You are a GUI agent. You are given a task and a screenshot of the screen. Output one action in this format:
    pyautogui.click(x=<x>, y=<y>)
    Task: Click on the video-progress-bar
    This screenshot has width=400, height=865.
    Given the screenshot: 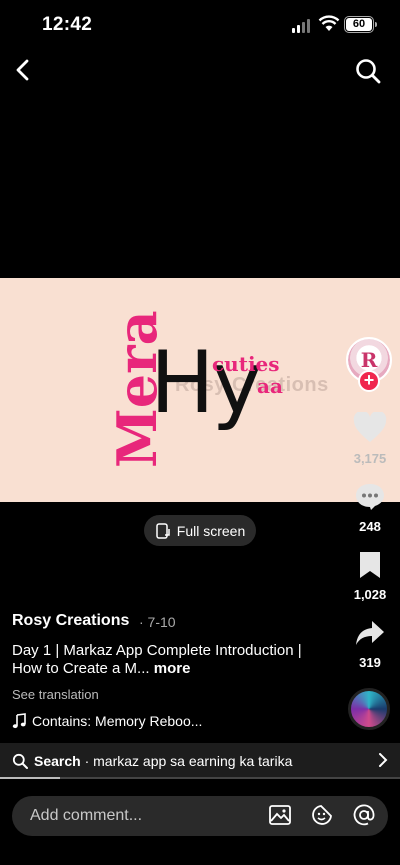 What is the action you would take?
    pyautogui.click(x=200, y=778)
    